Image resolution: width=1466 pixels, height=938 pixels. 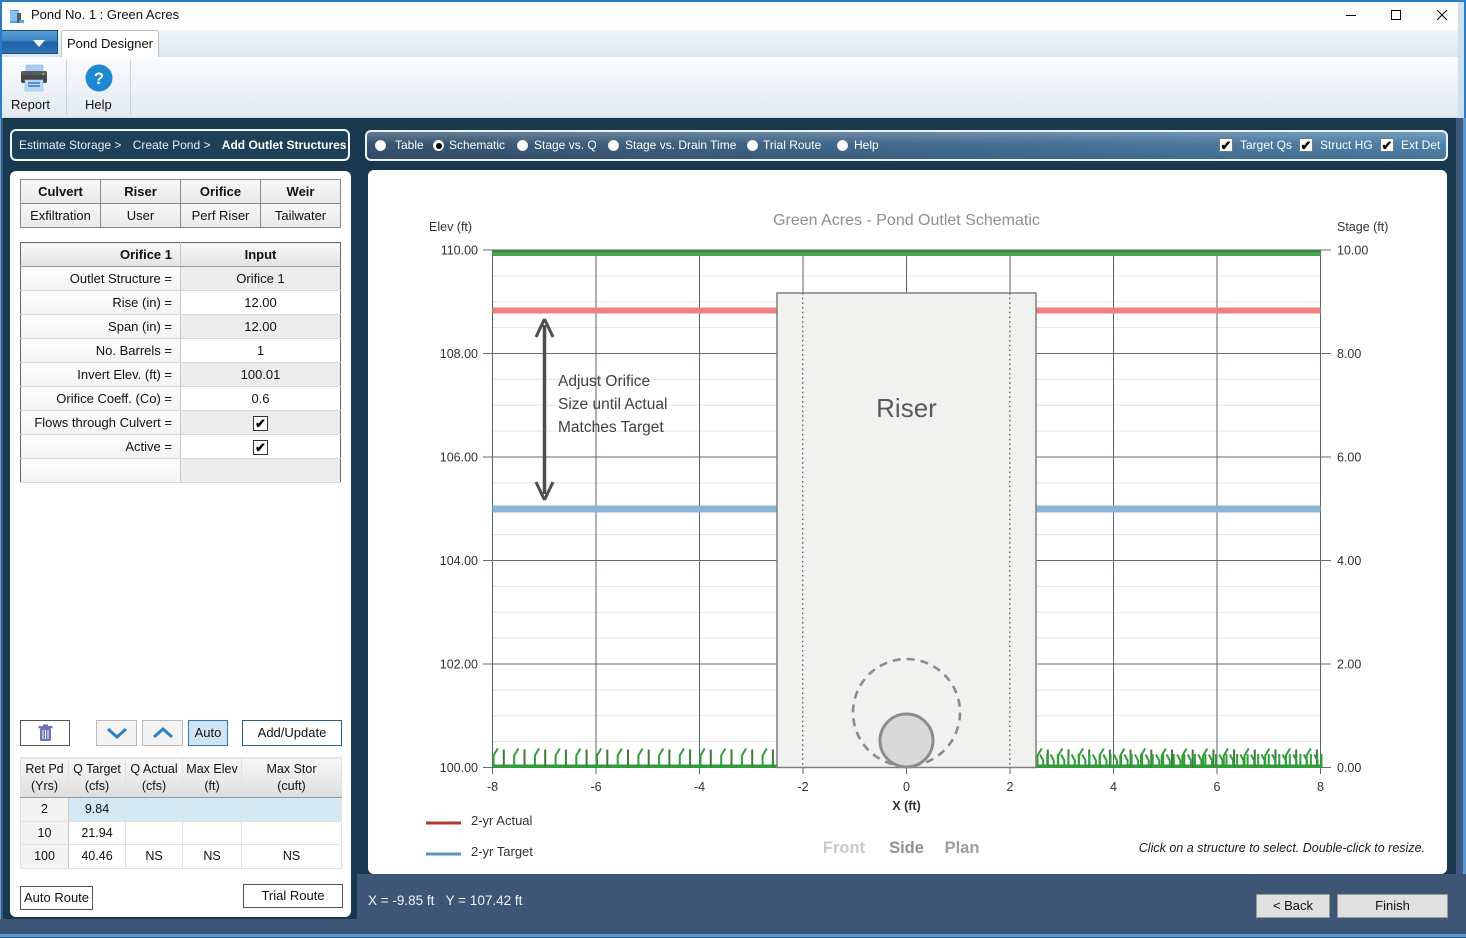 I want to click on svg-text: Riser, so click(x=906, y=408).